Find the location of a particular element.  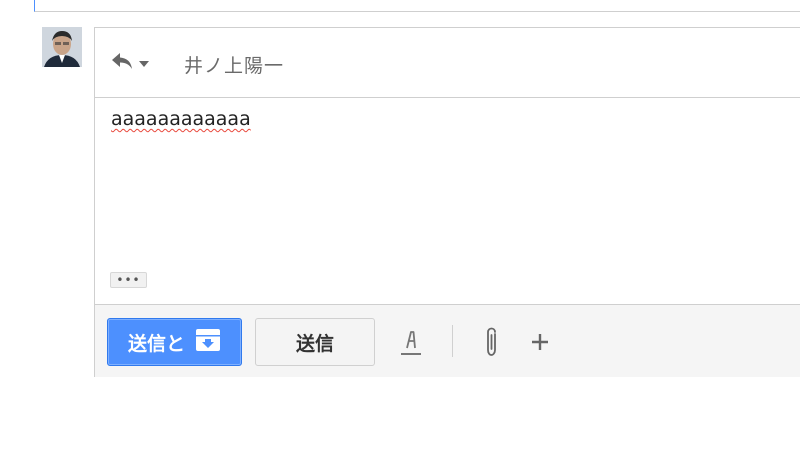

text-format-icon is located at coordinates (411, 342).